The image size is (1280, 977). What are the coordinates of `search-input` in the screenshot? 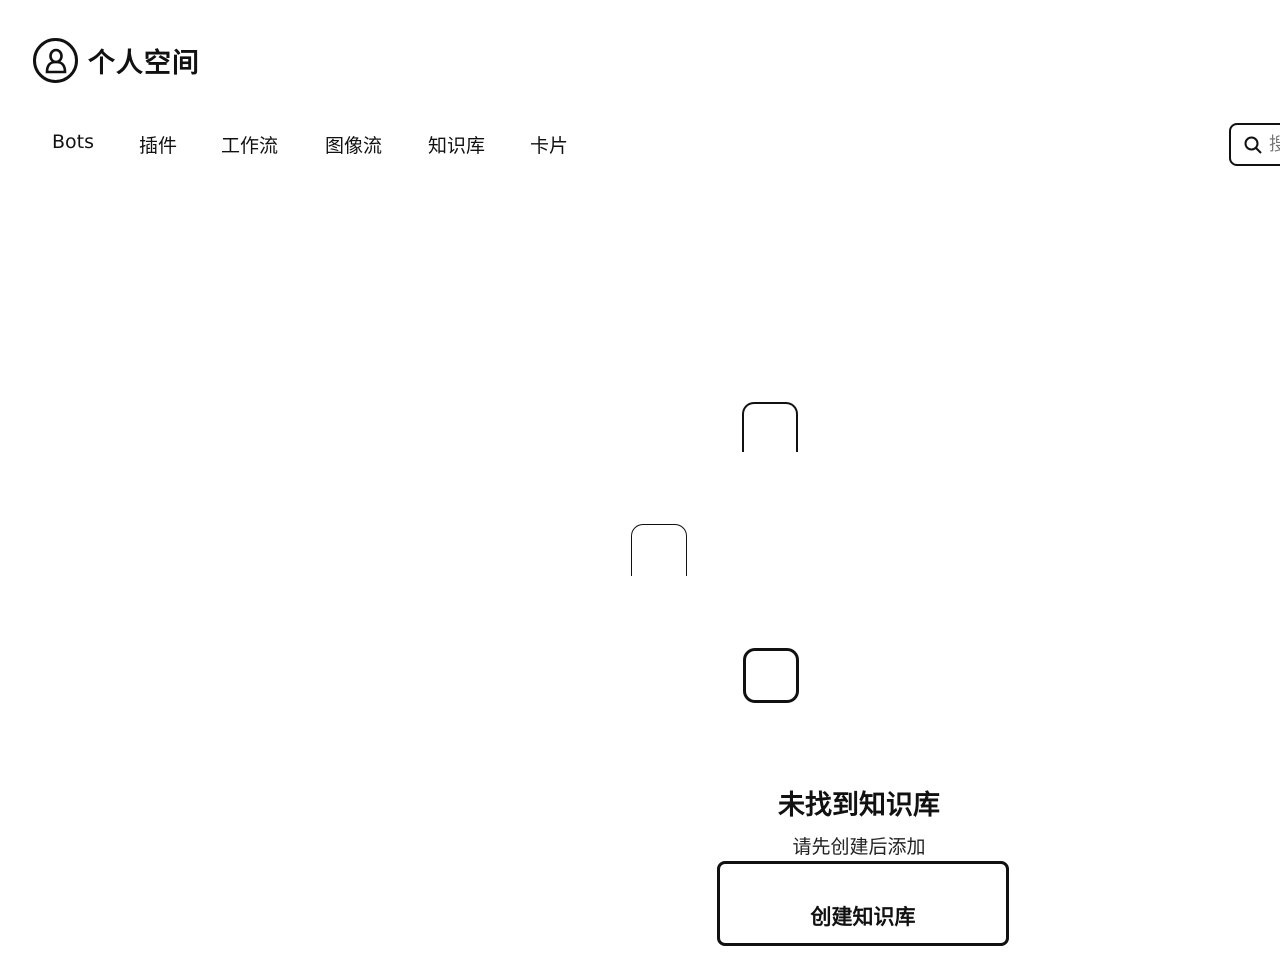 It's located at (1274, 144).